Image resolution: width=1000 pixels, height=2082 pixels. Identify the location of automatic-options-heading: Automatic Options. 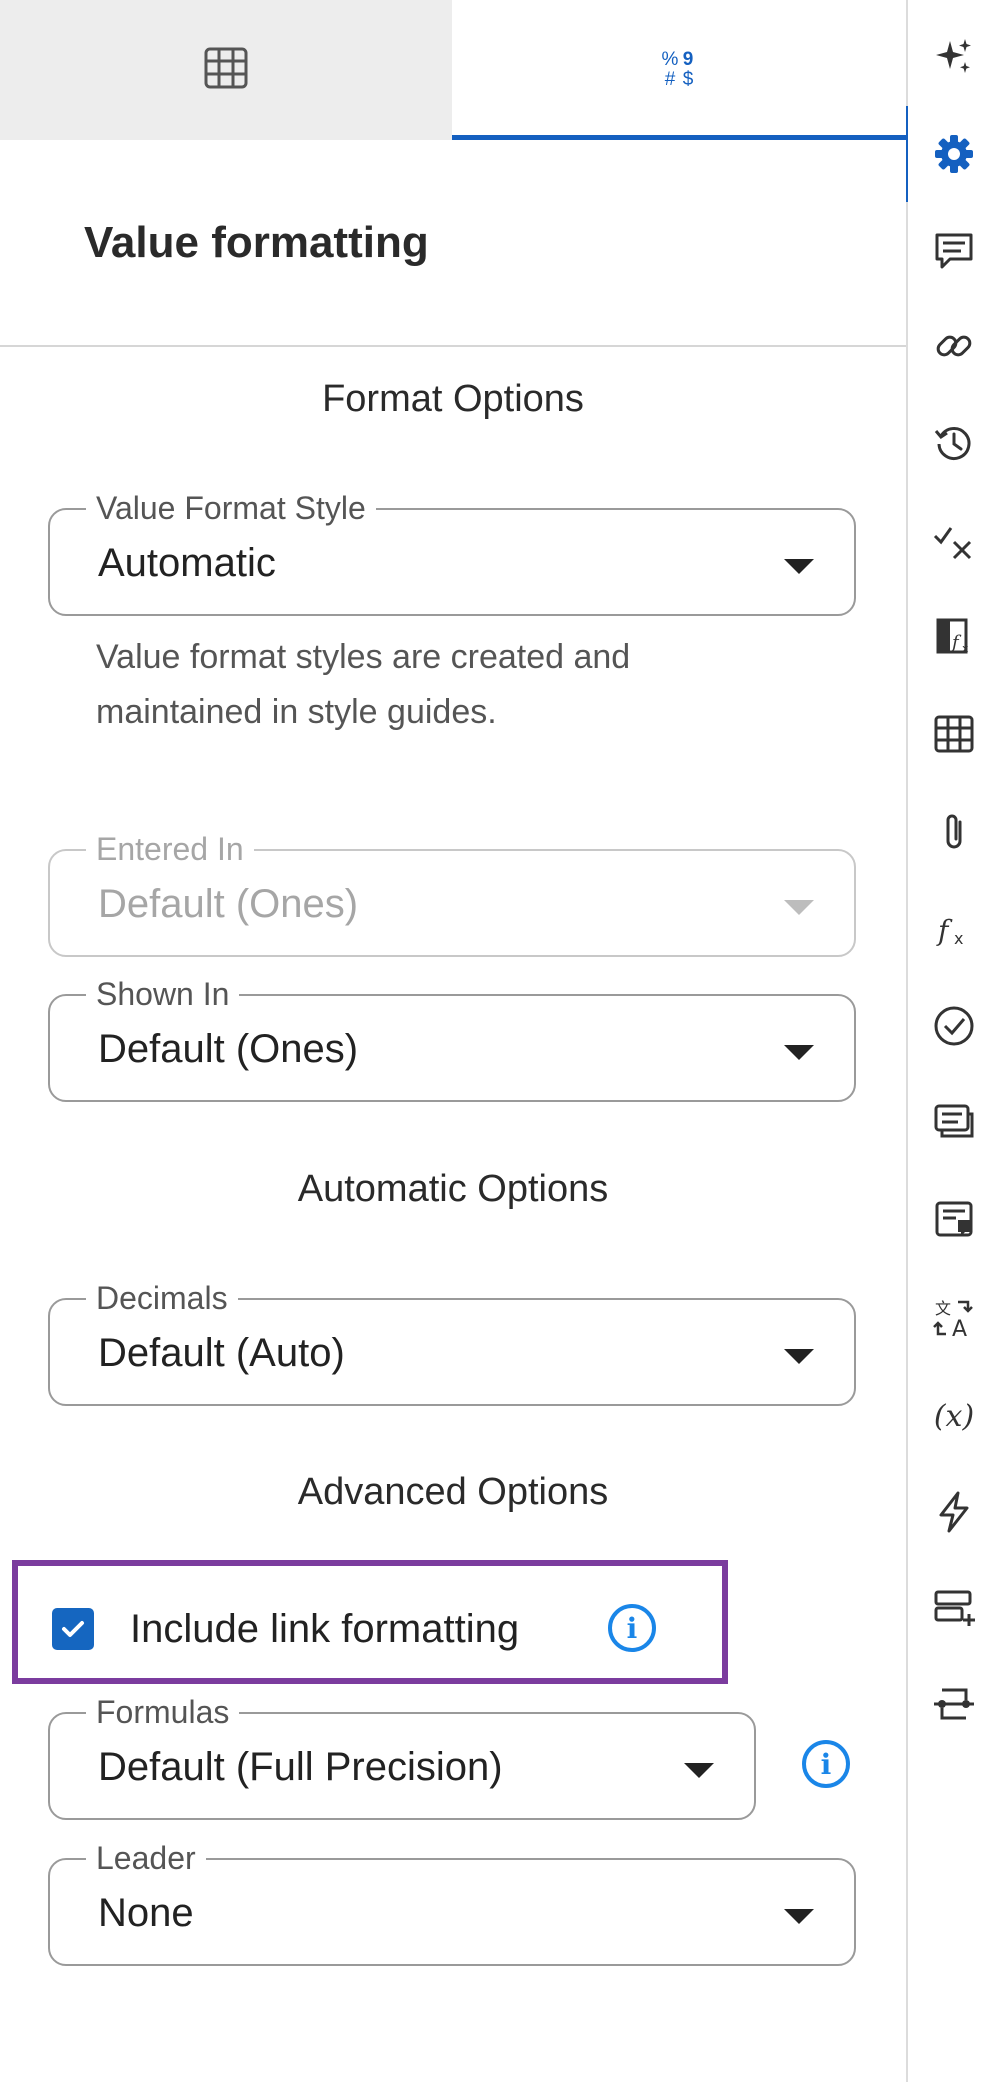
(453, 1189).